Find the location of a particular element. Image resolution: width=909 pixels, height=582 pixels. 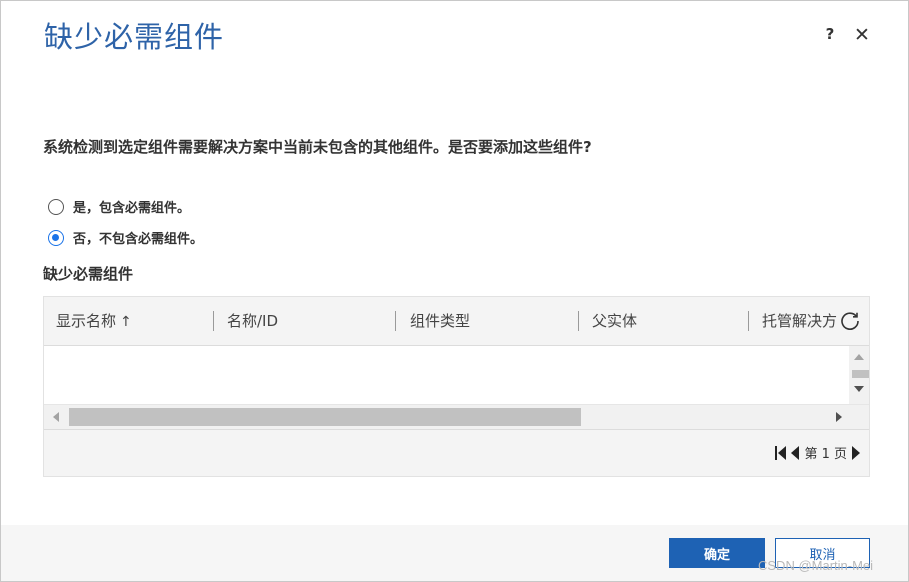

scroll-up-icon is located at coordinates (859, 357).